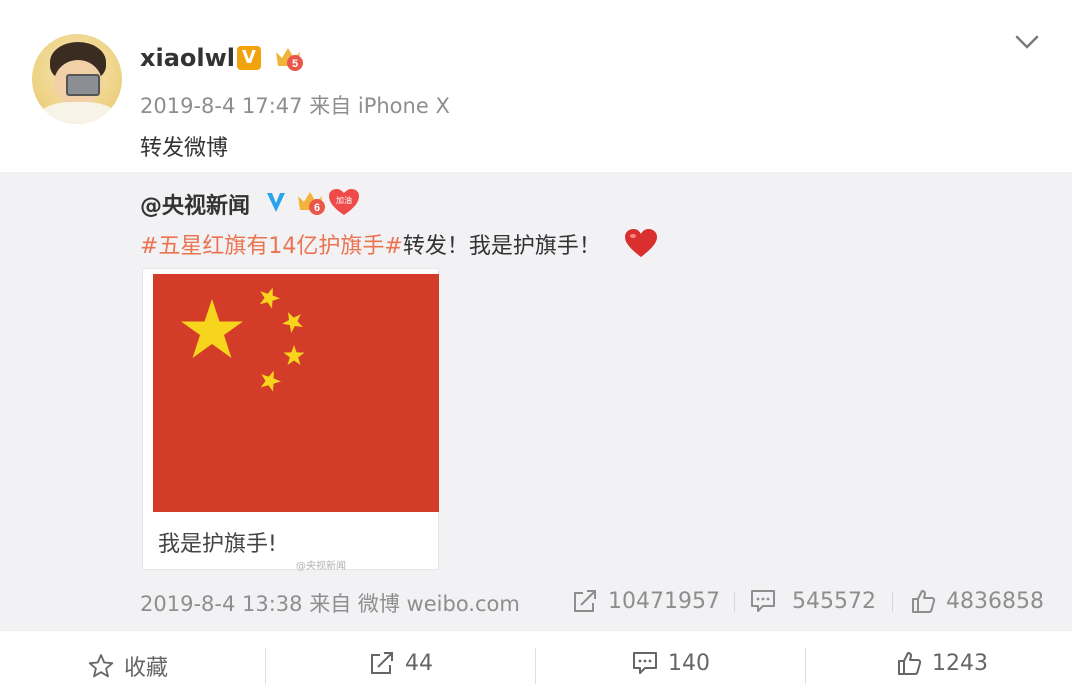 The image size is (1072, 697). I want to click on comment-button-count: 140, so click(689, 663).